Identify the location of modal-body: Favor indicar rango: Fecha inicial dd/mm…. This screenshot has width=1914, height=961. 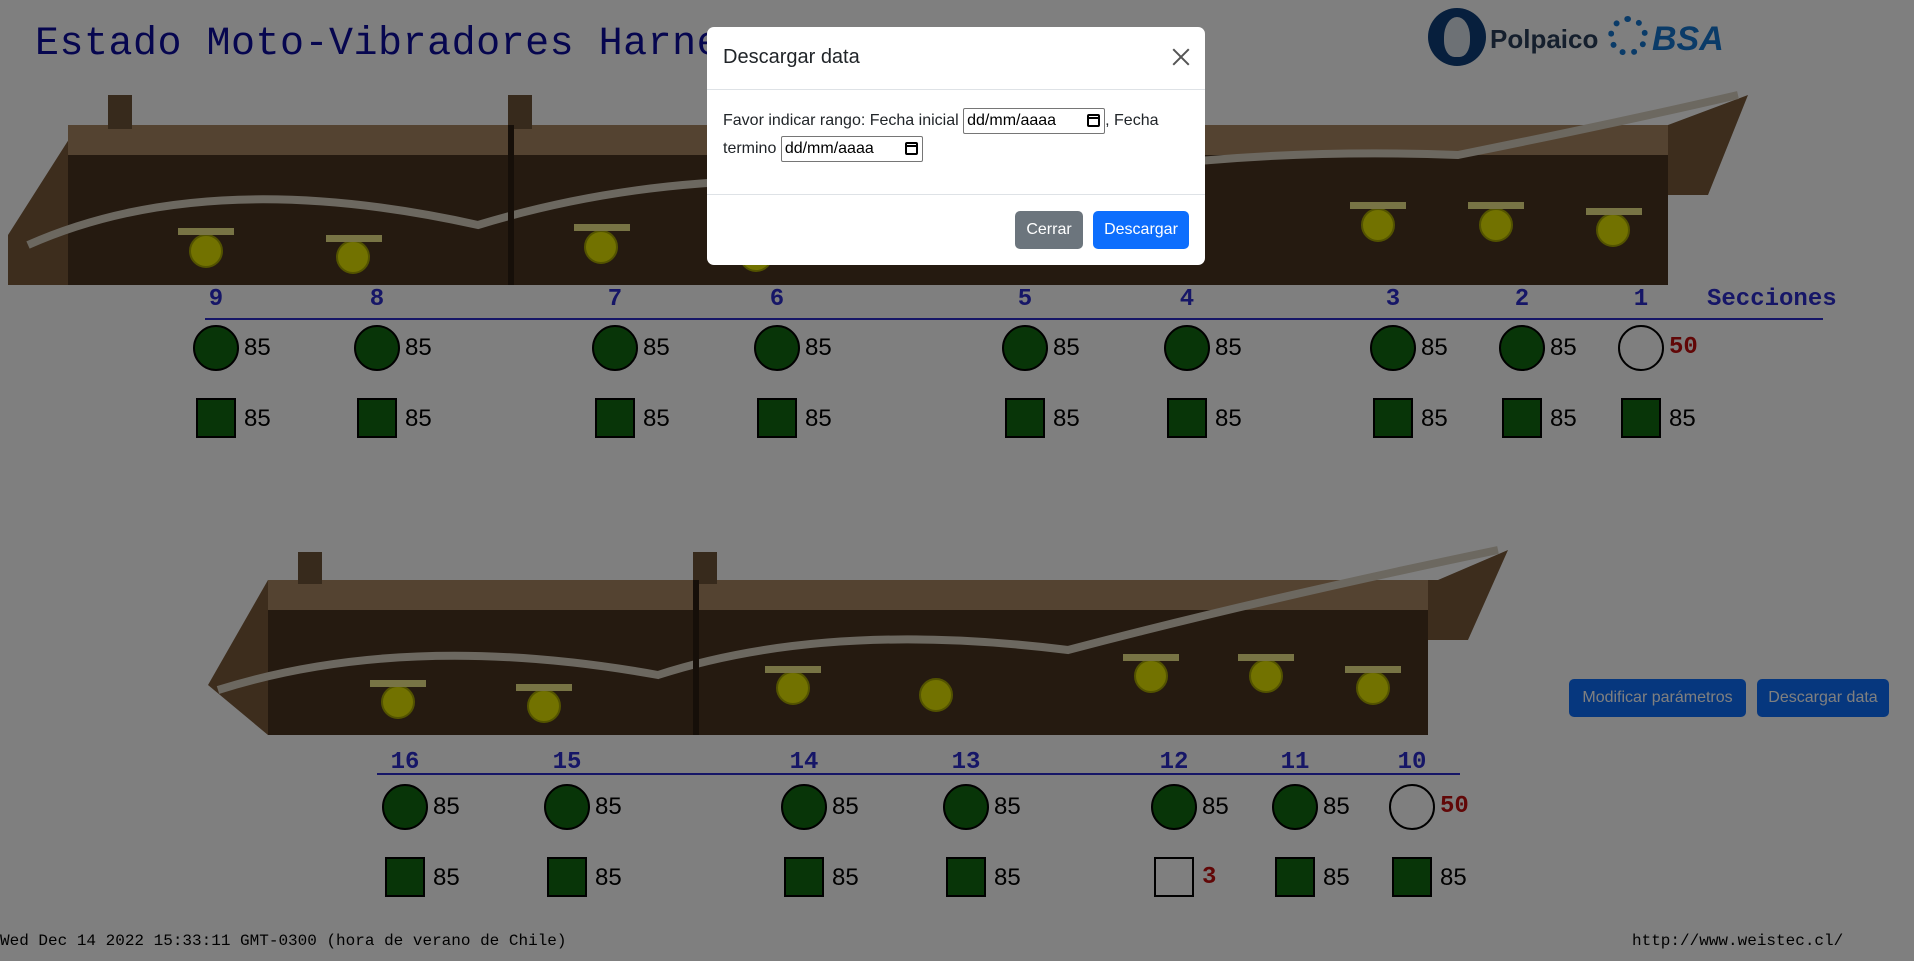
(956, 135).